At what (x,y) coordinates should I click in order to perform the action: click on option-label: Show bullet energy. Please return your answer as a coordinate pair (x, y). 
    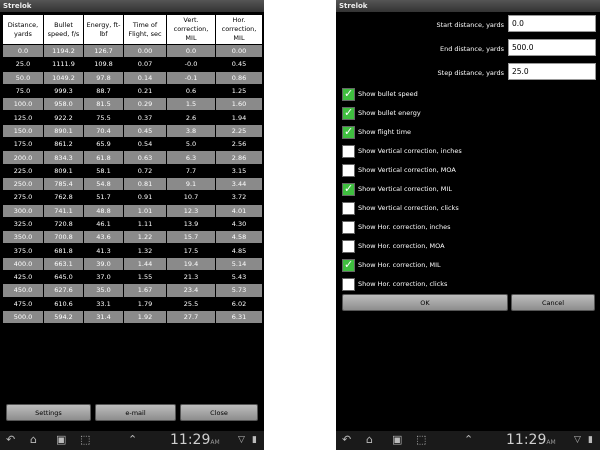
    Looking at the image, I should click on (389, 113).